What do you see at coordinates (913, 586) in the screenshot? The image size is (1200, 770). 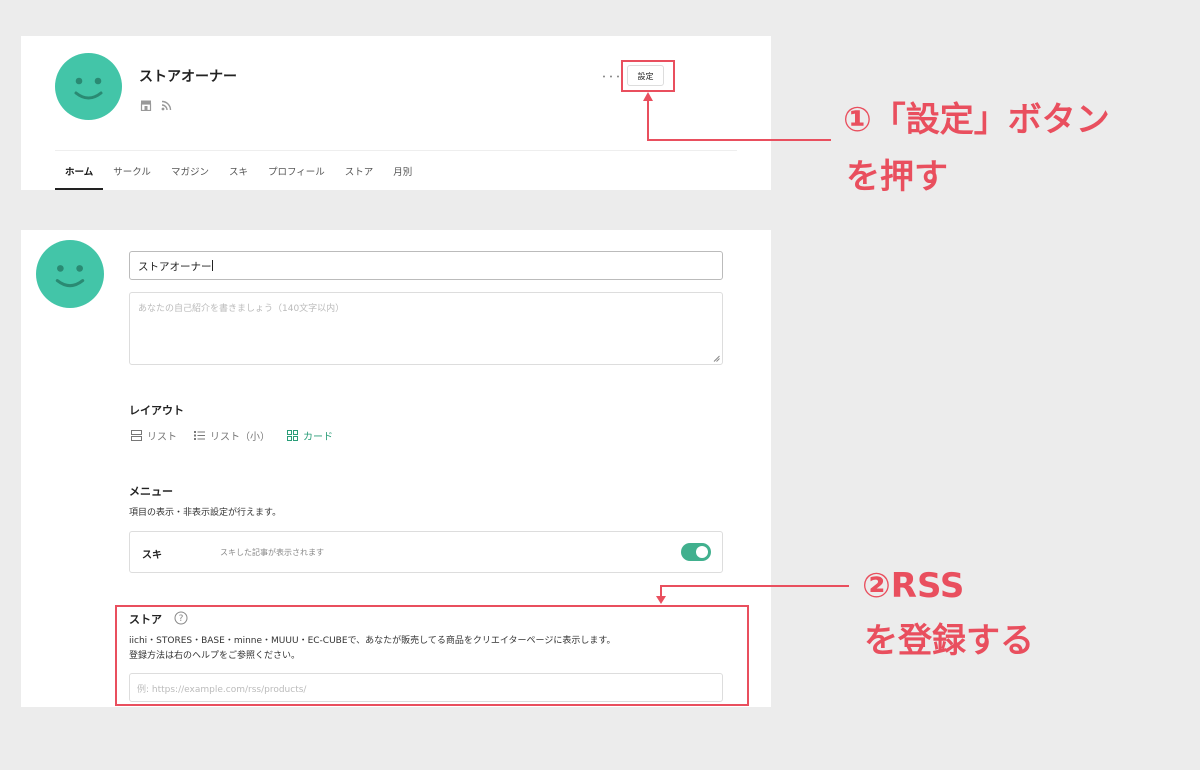 I see `annotation-step2: ②RSS` at bounding box center [913, 586].